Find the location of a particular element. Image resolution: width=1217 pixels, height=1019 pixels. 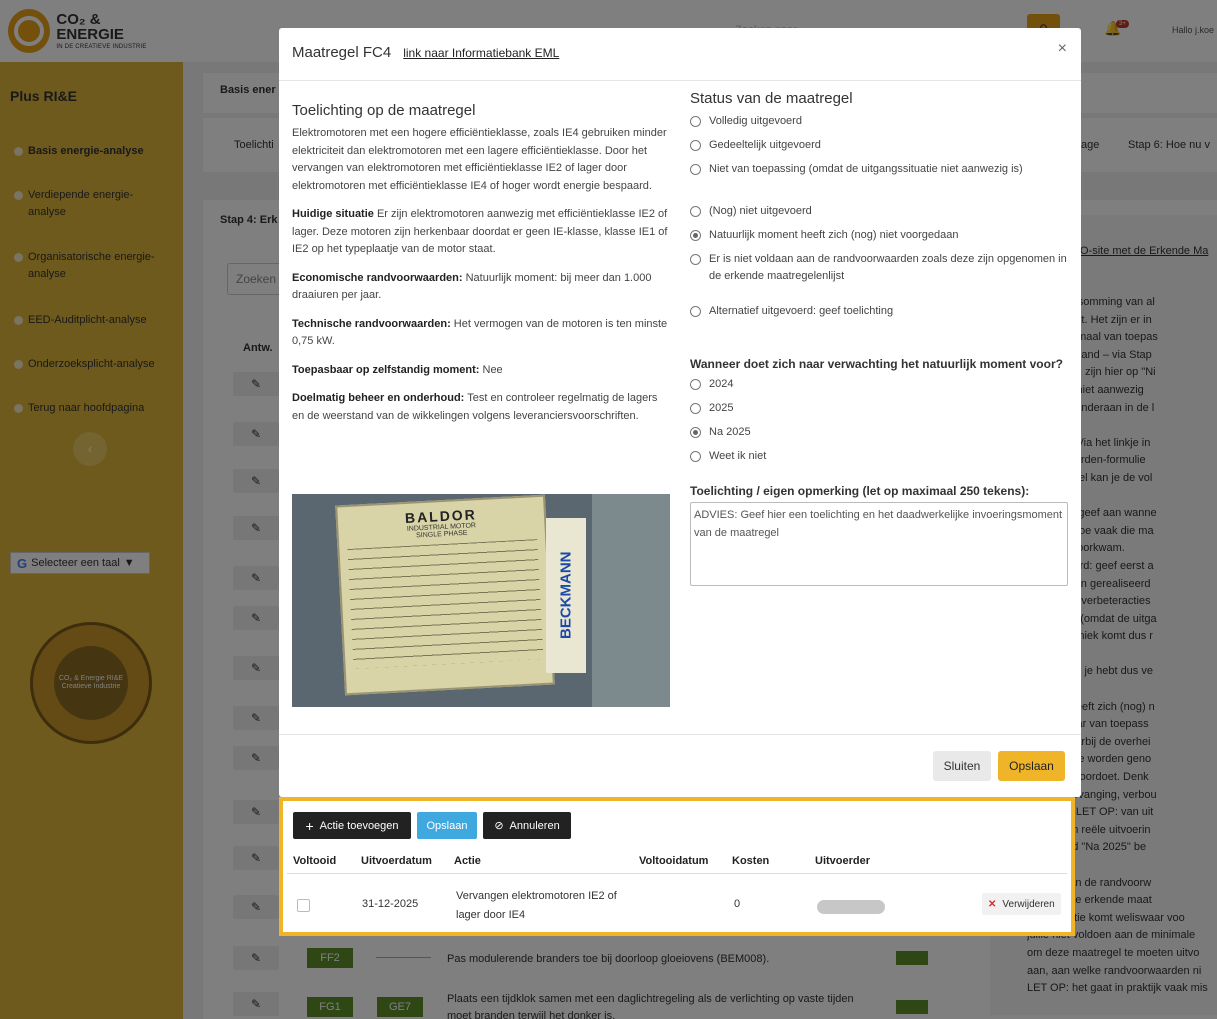

column-header-voltooidatum: Voltooidatum is located at coordinates (674, 861).